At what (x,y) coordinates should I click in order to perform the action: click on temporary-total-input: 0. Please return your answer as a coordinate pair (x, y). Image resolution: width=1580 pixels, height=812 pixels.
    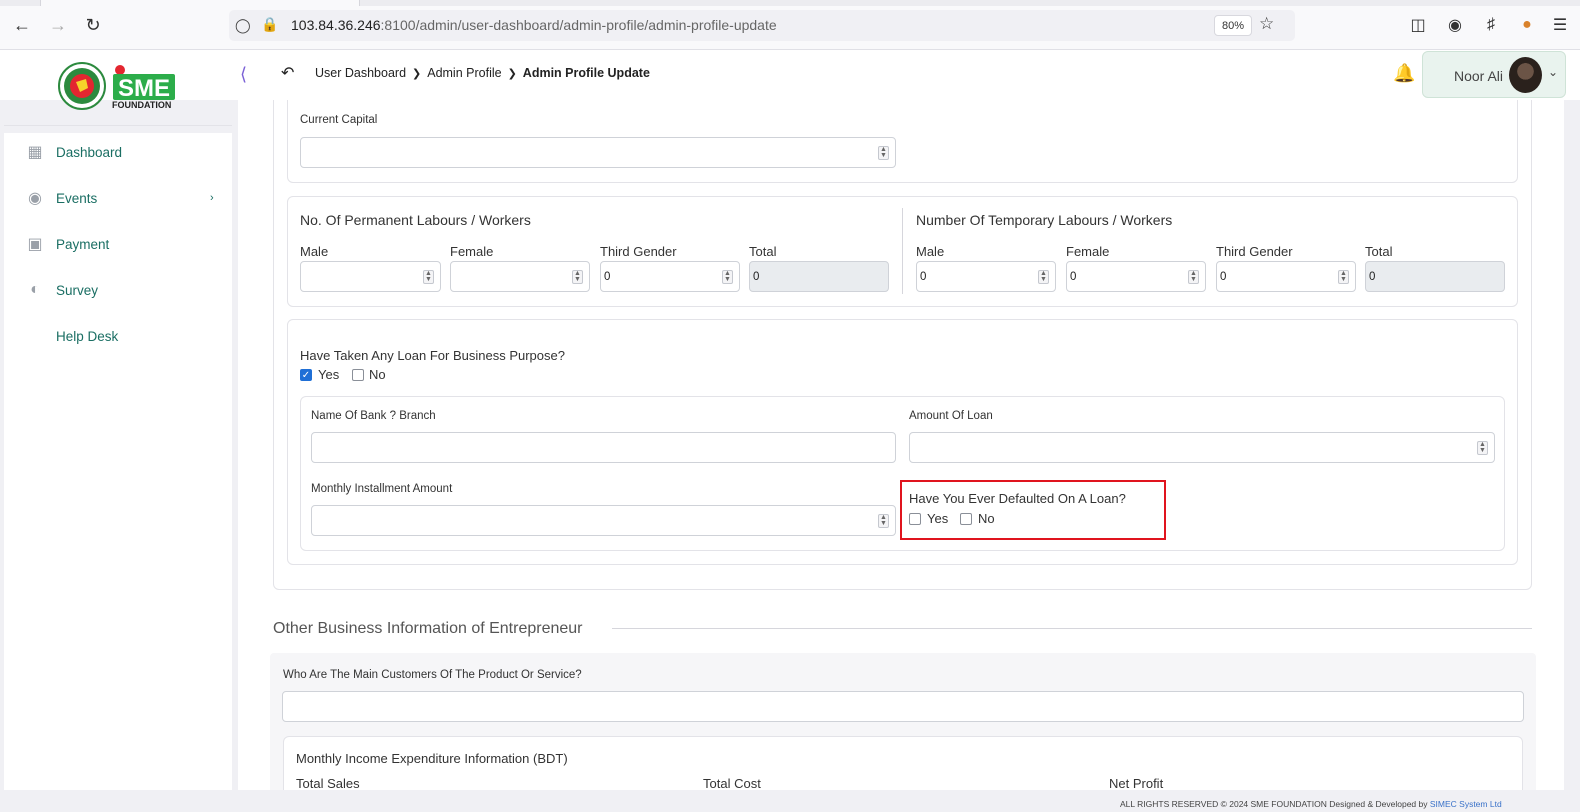
    Looking at the image, I should click on (1435, 276).